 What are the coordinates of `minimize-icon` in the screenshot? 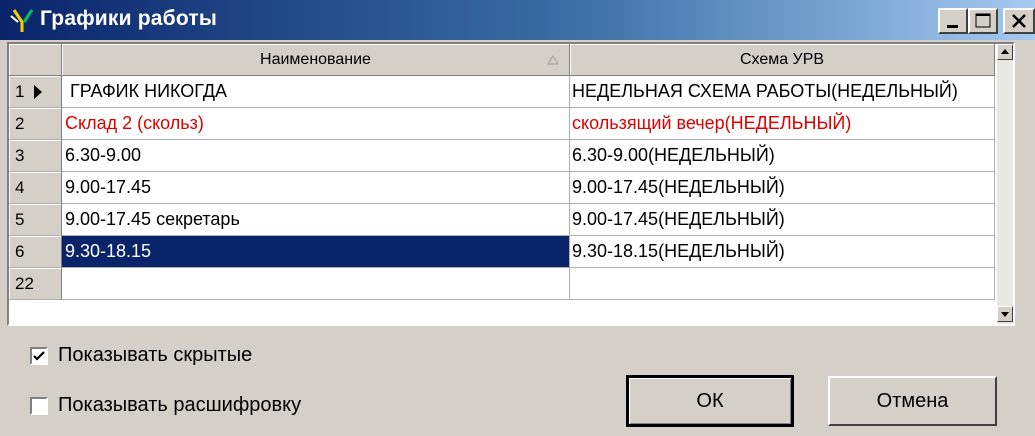 It's located at (952, 26).